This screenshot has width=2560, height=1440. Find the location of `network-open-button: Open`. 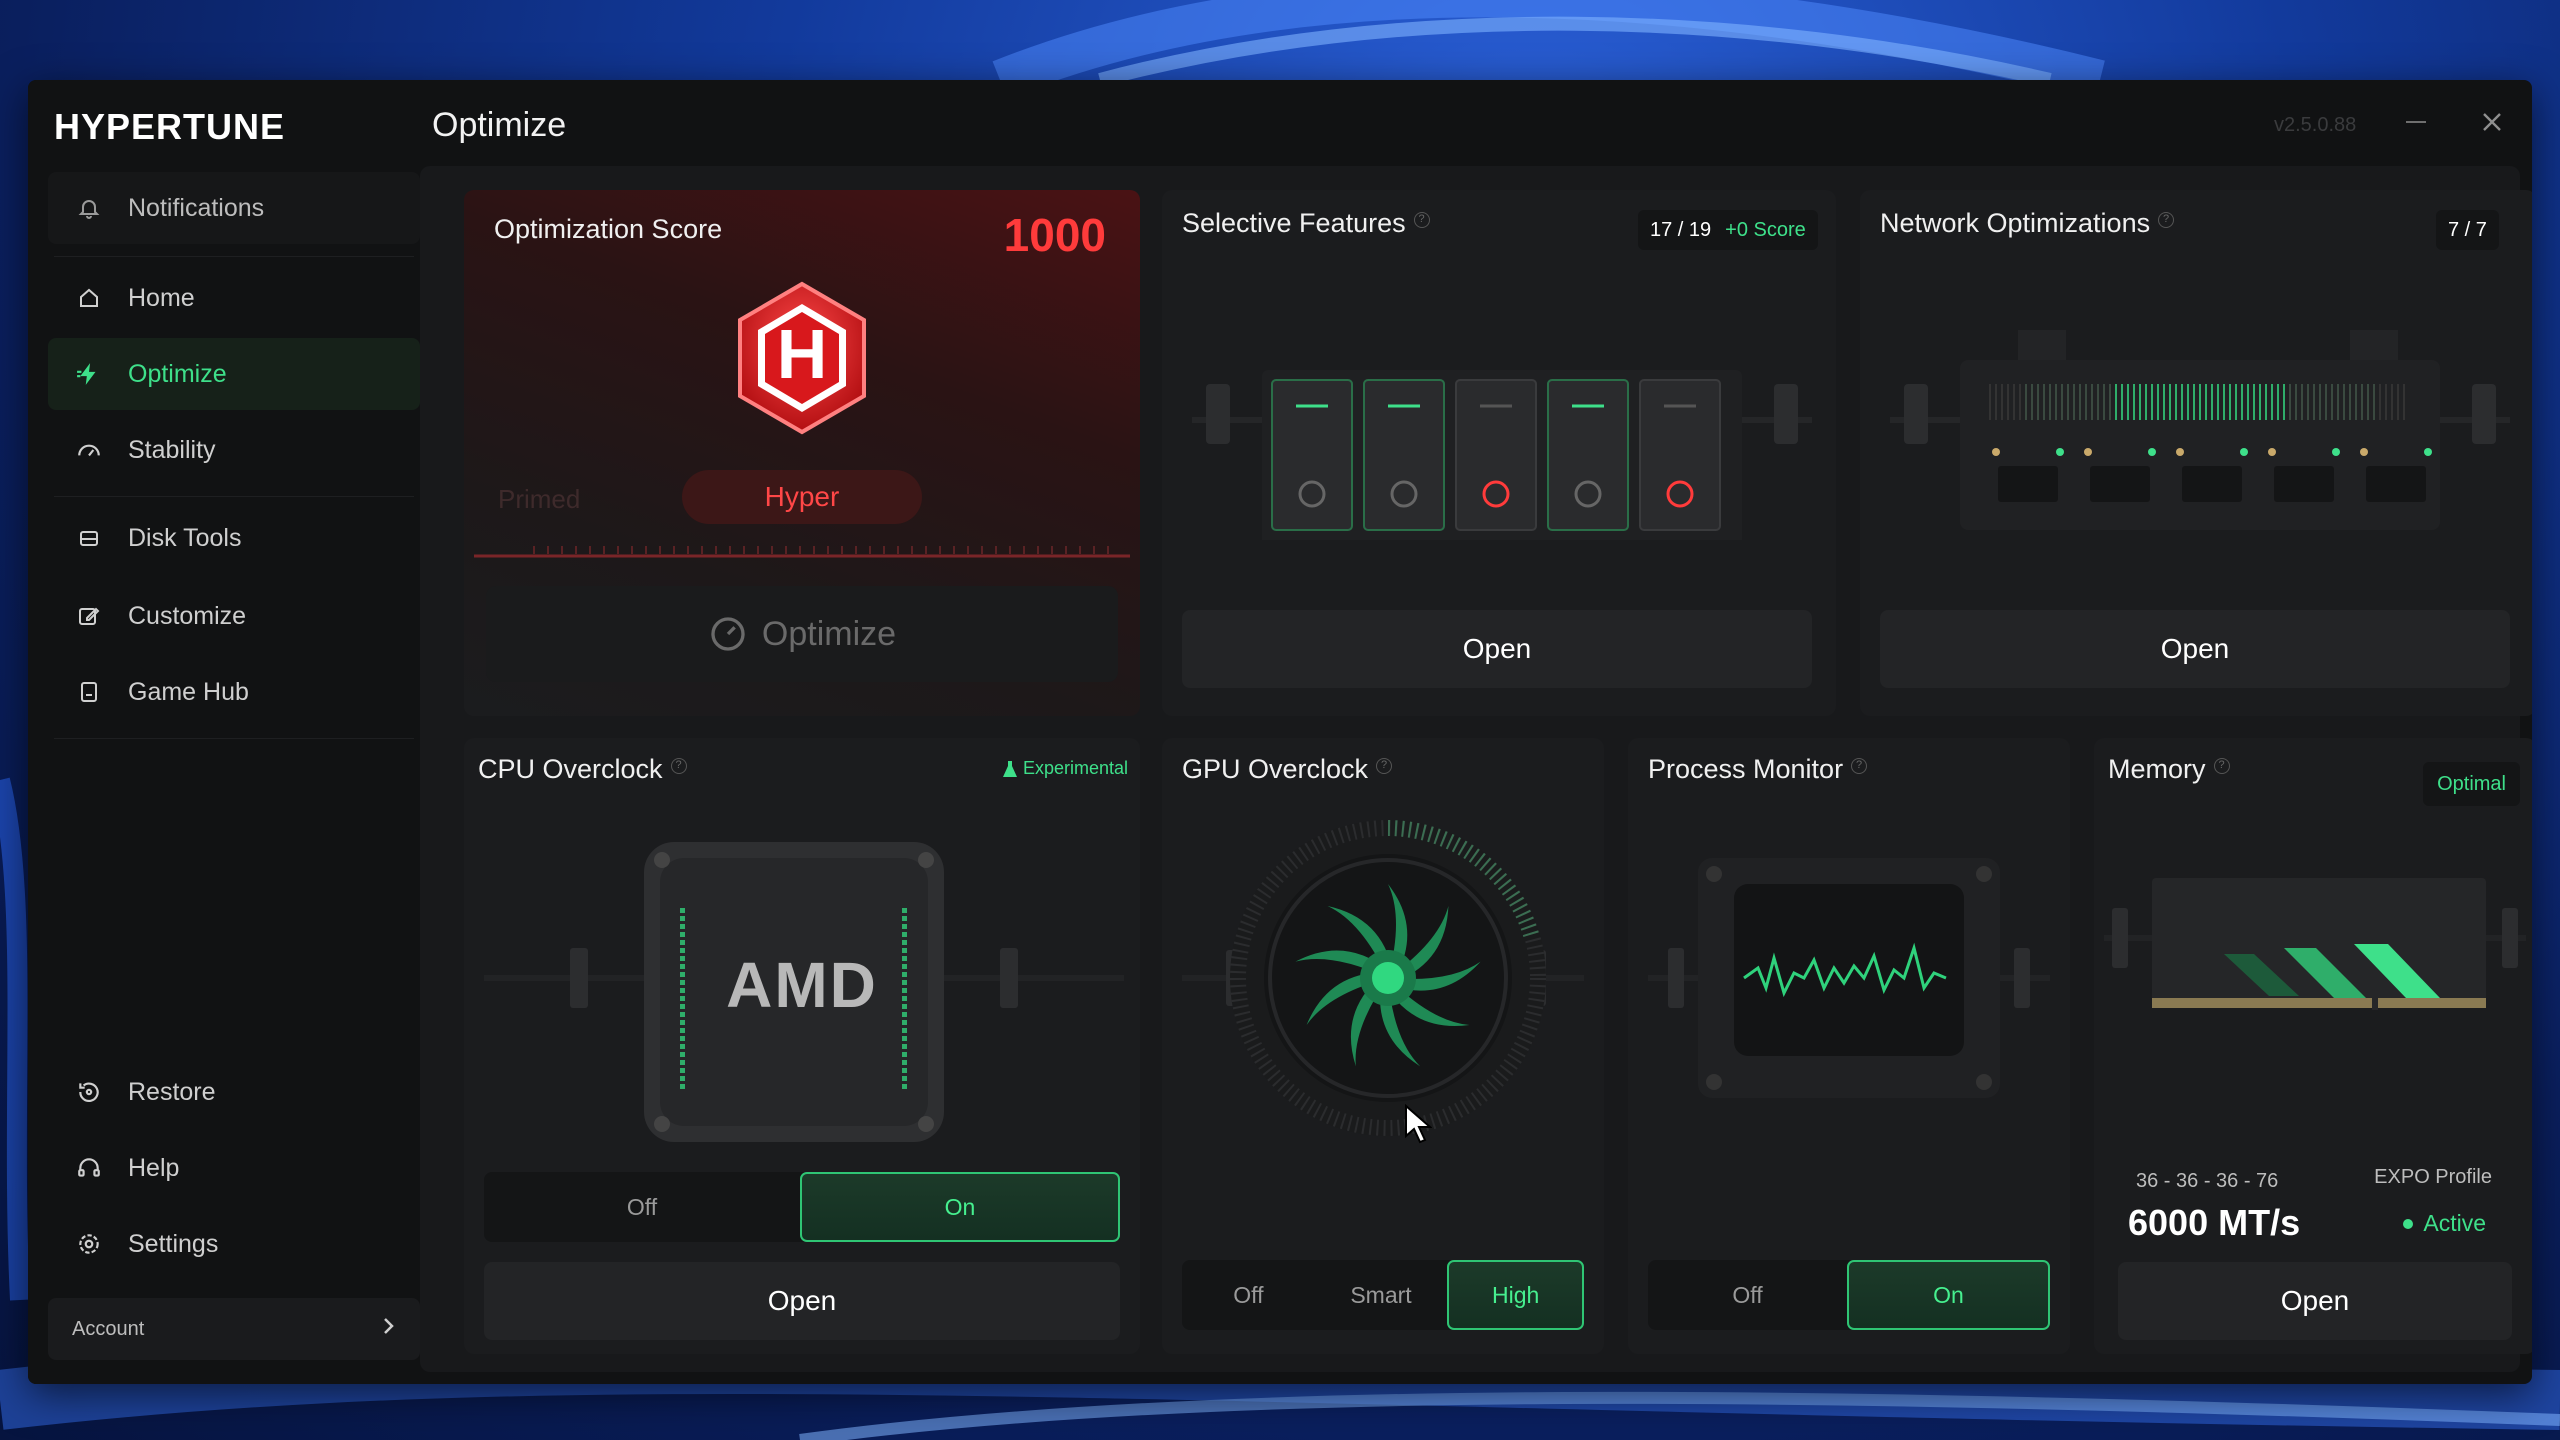

network-open-button: Open is located at coordinates (2195, 649).